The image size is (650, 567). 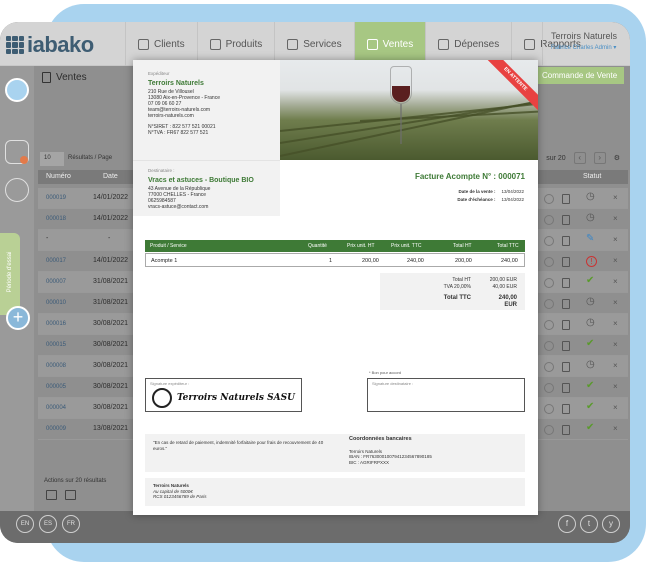 What do you see at coordinates (201, 180) in the screenshot?
I see `recipient-name: Vracs et astuces - Boutique BIO` at bounding box center [201, 180].